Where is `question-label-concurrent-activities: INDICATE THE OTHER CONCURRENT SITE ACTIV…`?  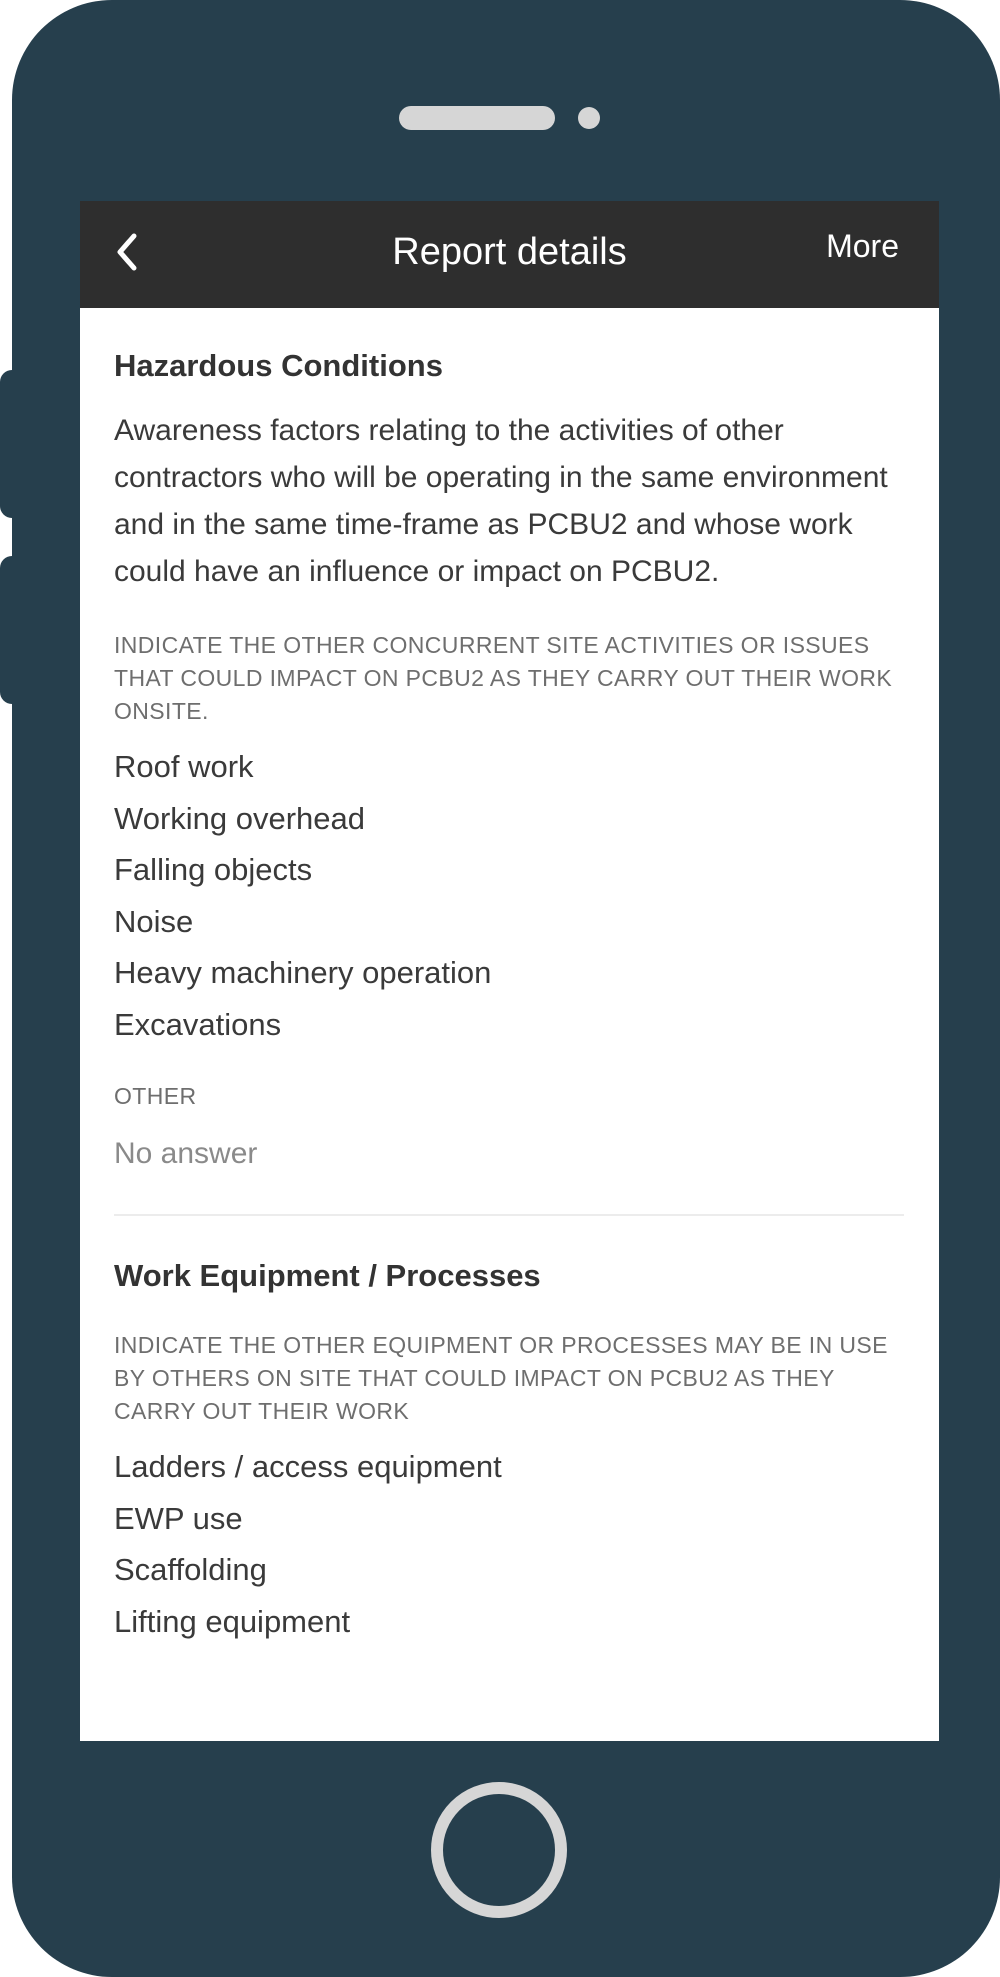 question-label-concurrent-activities: INDICATE THE OTHER CONCURRENT SITE ACTIV… is located at coordinates (503, 678).